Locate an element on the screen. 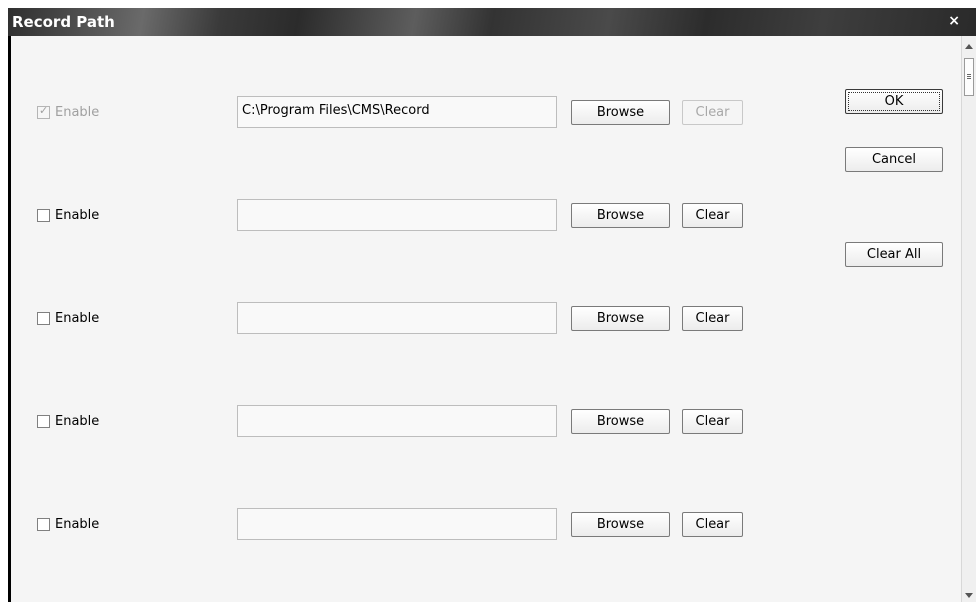 The image size is (976, 602). browse-button-5: Browse is located at coordinates (620, 524).